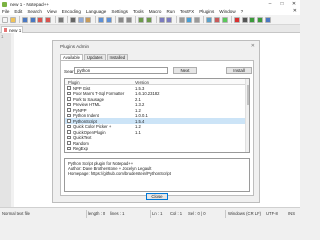  Describe the element at coordinates (25, 19) in the screenshot. I see `save-icon` at that location.